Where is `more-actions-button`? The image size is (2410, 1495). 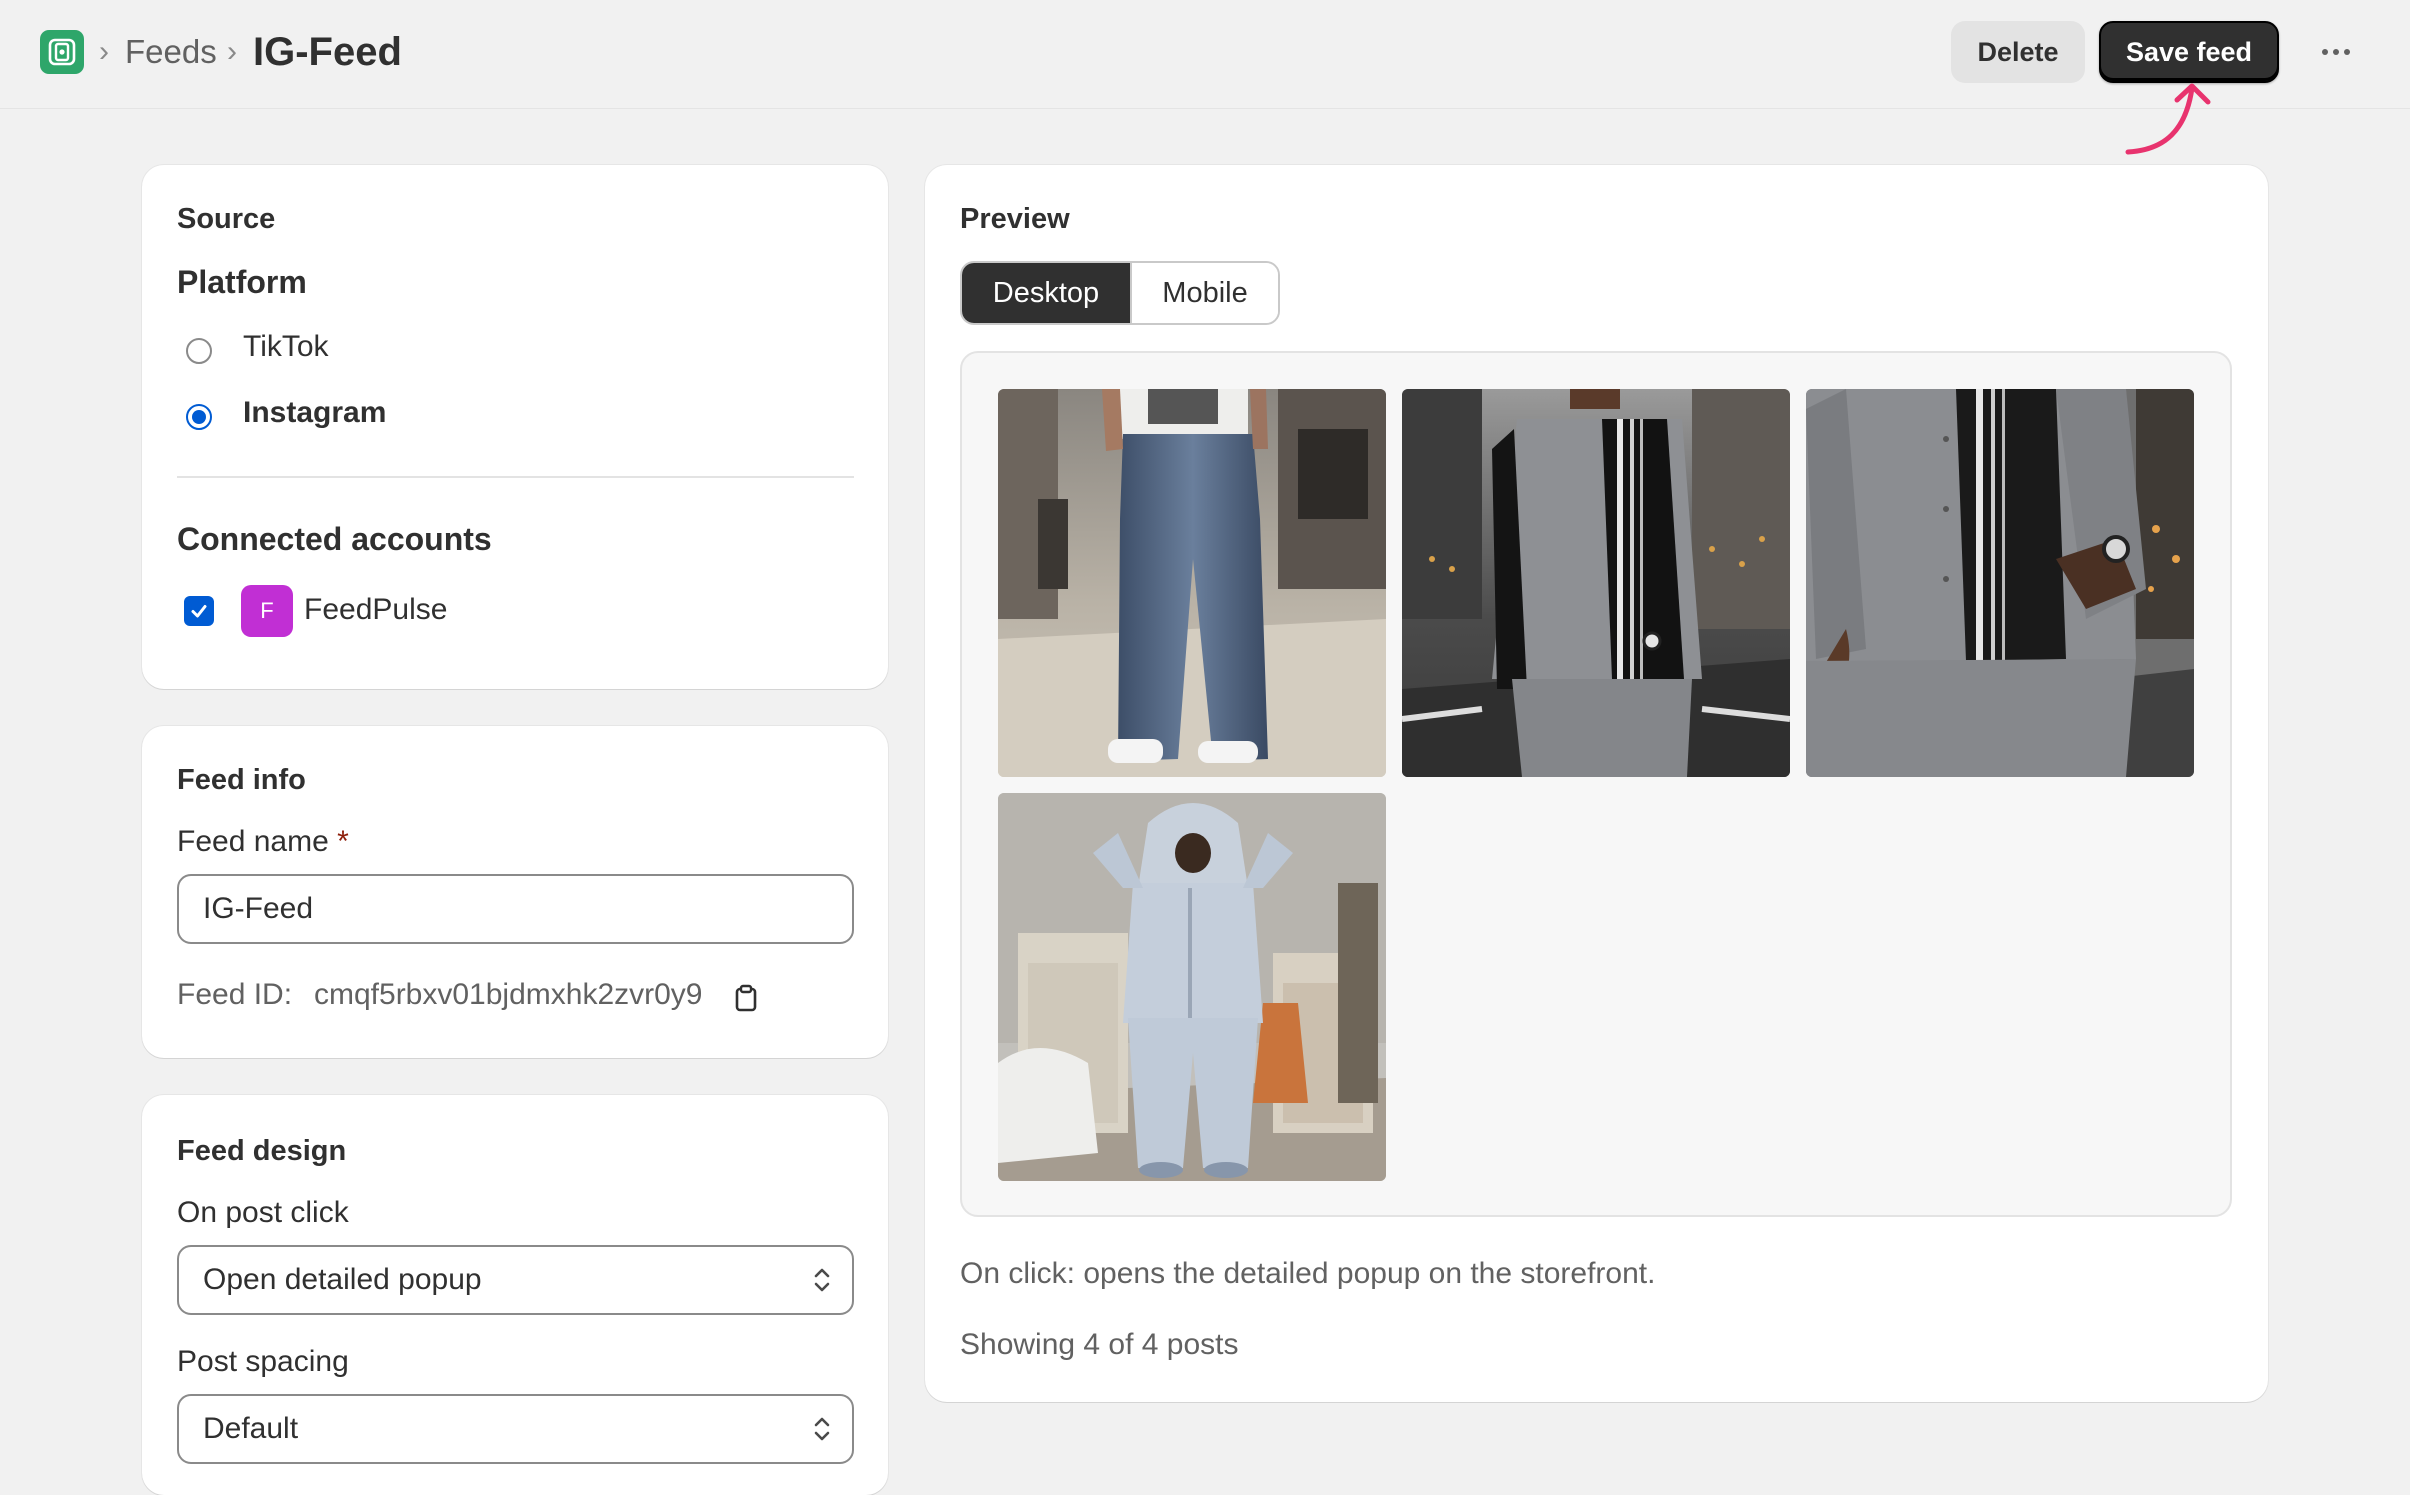 more-actions-button is located at coordinates (2336, 52).